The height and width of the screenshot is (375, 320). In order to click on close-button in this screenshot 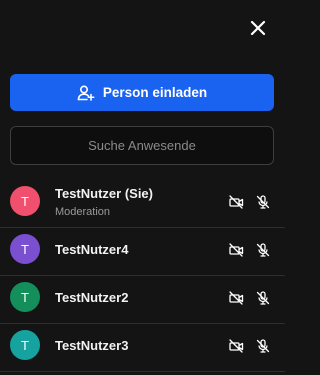, I will do `click(258, 28)`.